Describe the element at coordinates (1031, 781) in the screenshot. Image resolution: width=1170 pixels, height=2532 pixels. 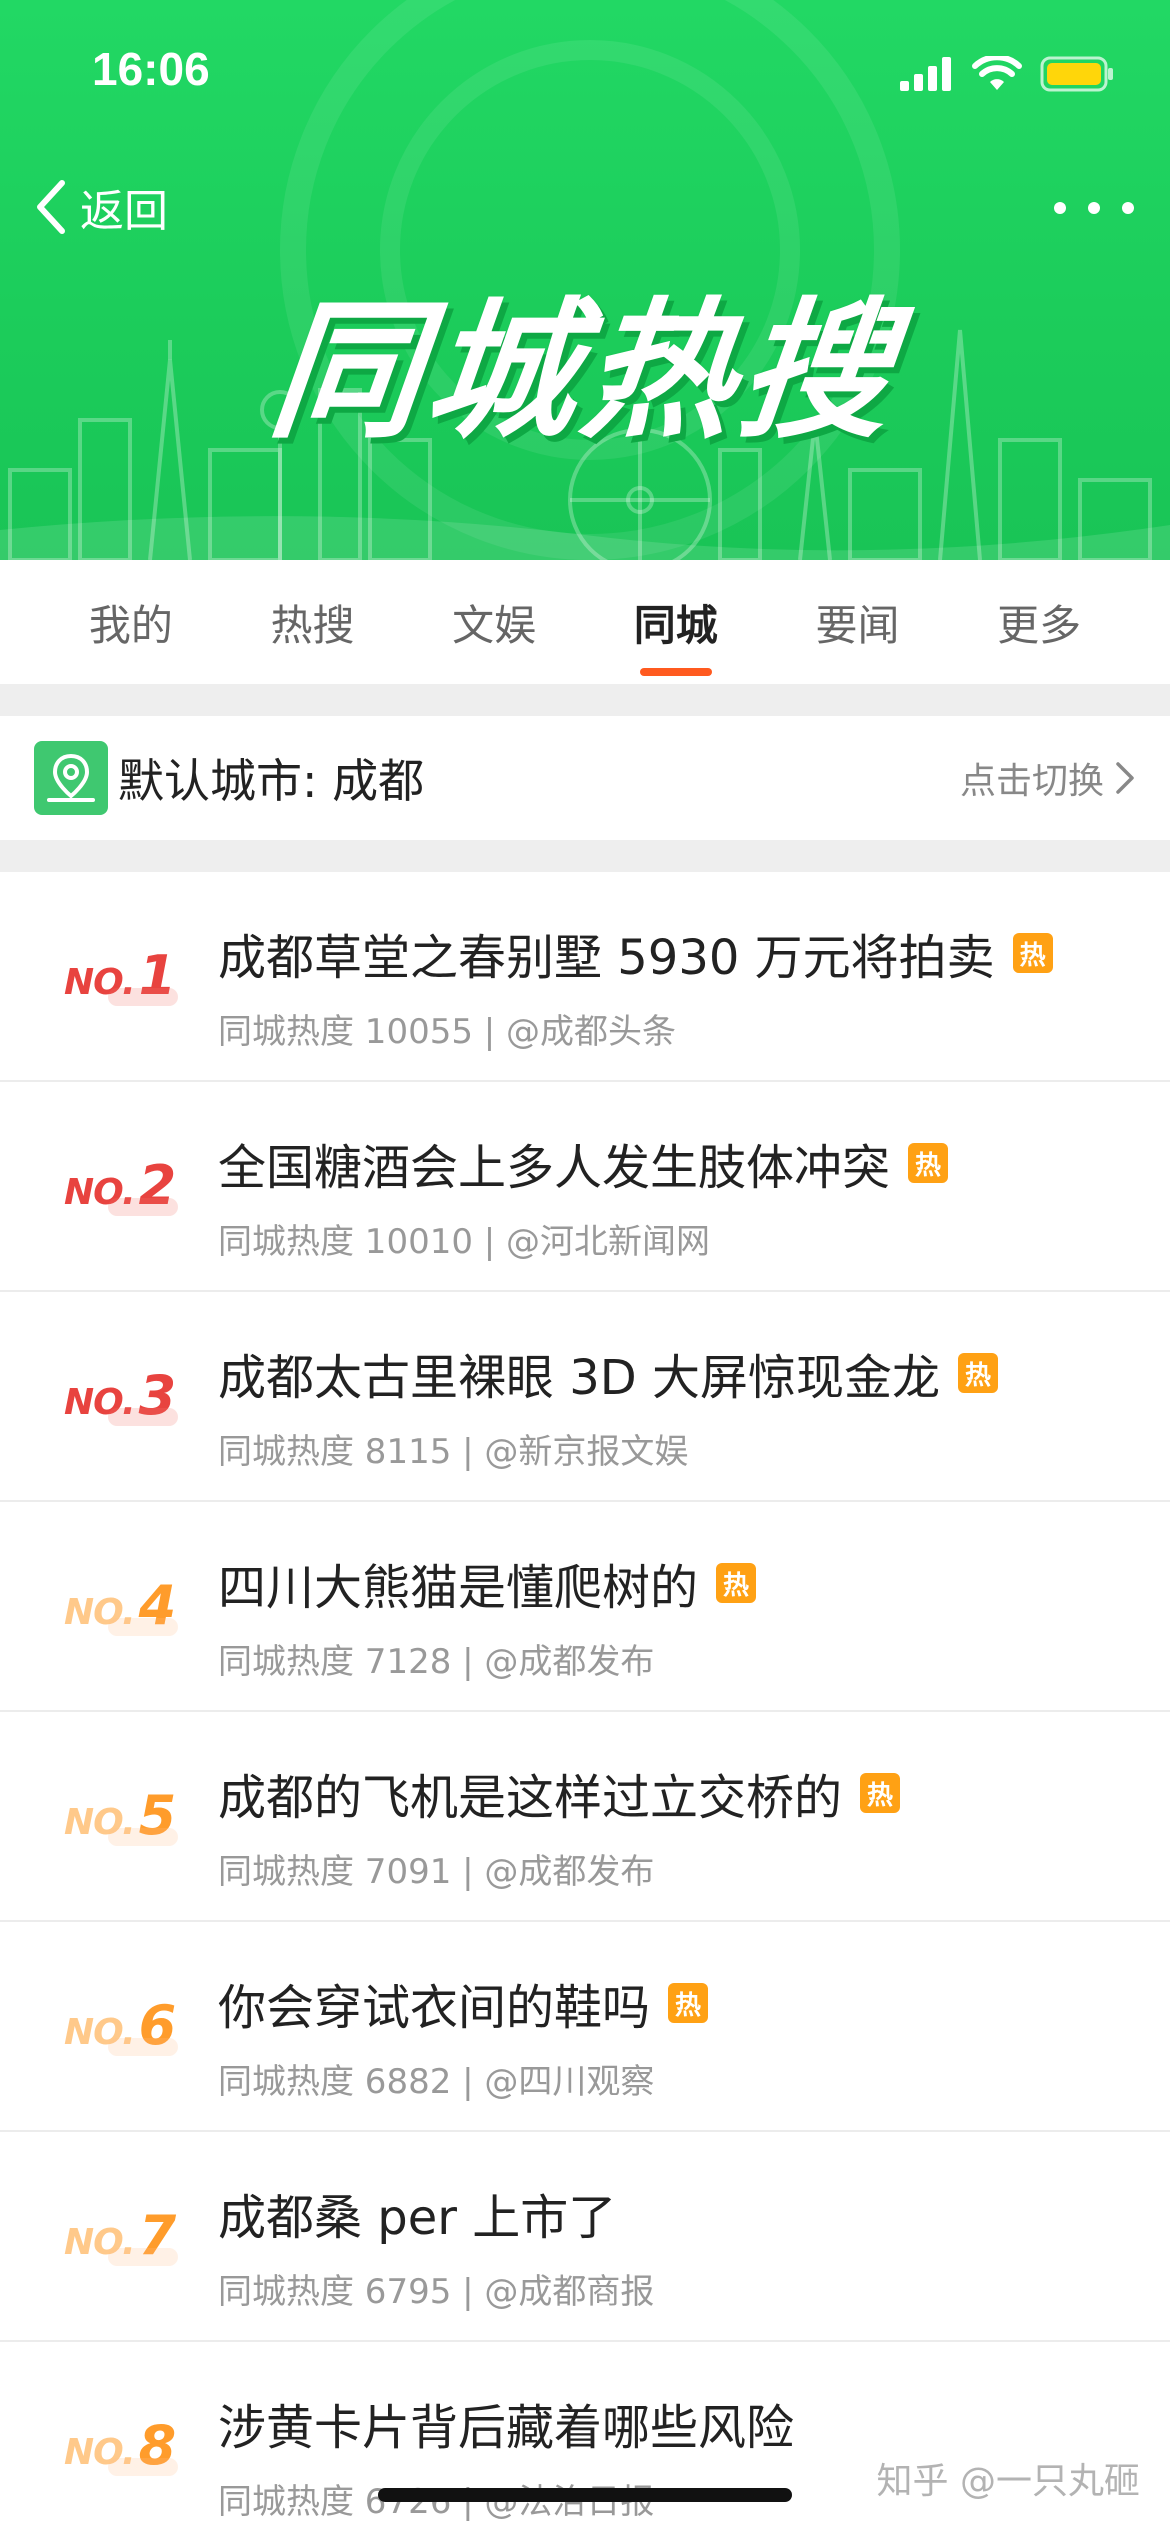
I see `switch-city-label: 点击切换` at that location.